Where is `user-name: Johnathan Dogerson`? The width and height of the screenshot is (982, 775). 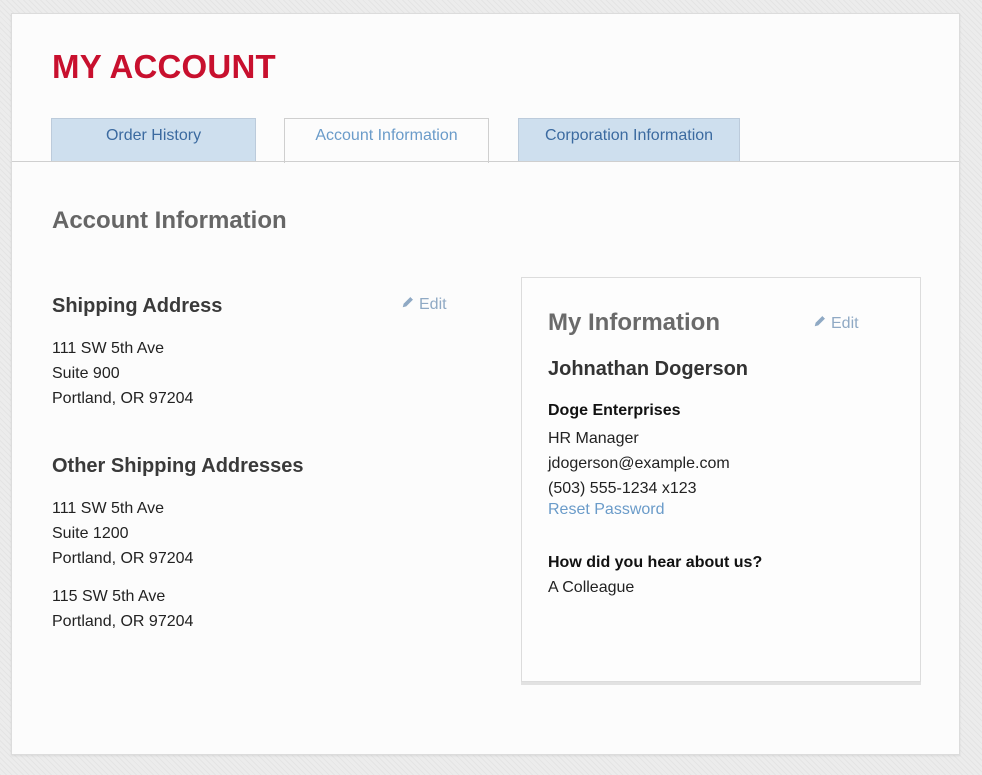
user-name: Johnathan Dogerson is located at coordinates (648, 369).